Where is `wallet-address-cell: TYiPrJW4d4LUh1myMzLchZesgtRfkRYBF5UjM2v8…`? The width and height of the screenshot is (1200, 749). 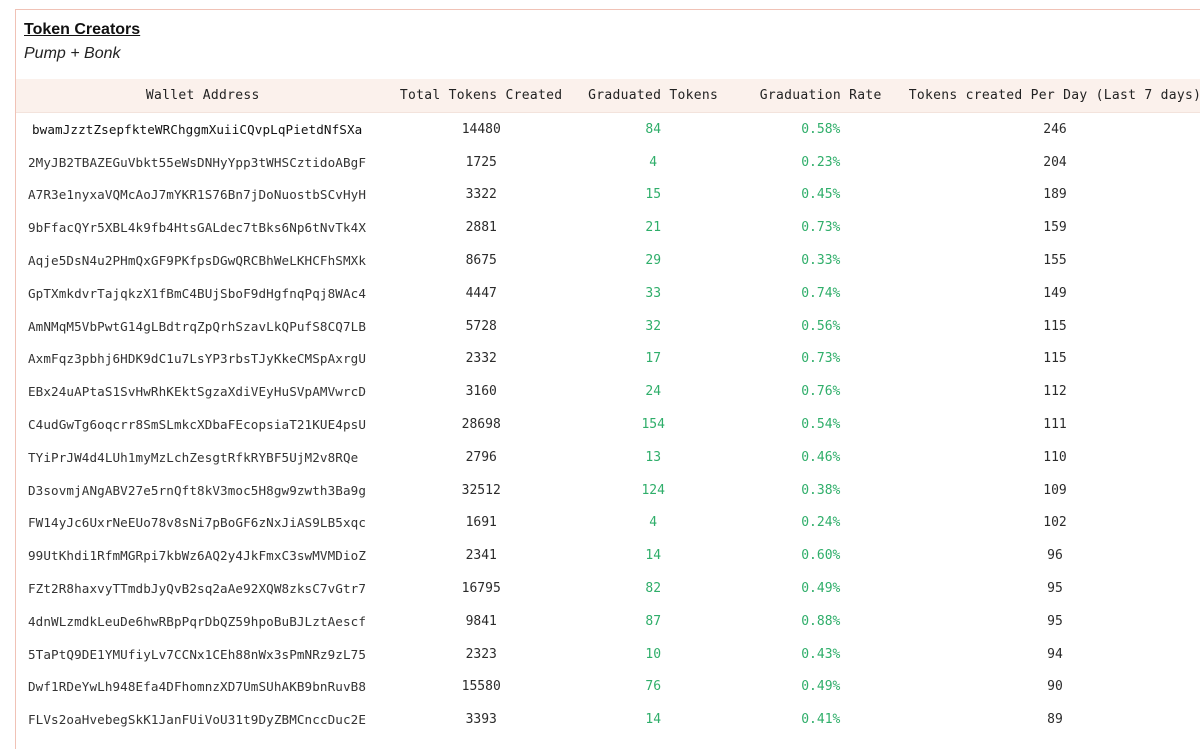
wallet-address-cell: TYiPrJW4d4LUh1myMzLchZesgtRfkRYBF5UjM2v8… is located at coordinates (193, 457).